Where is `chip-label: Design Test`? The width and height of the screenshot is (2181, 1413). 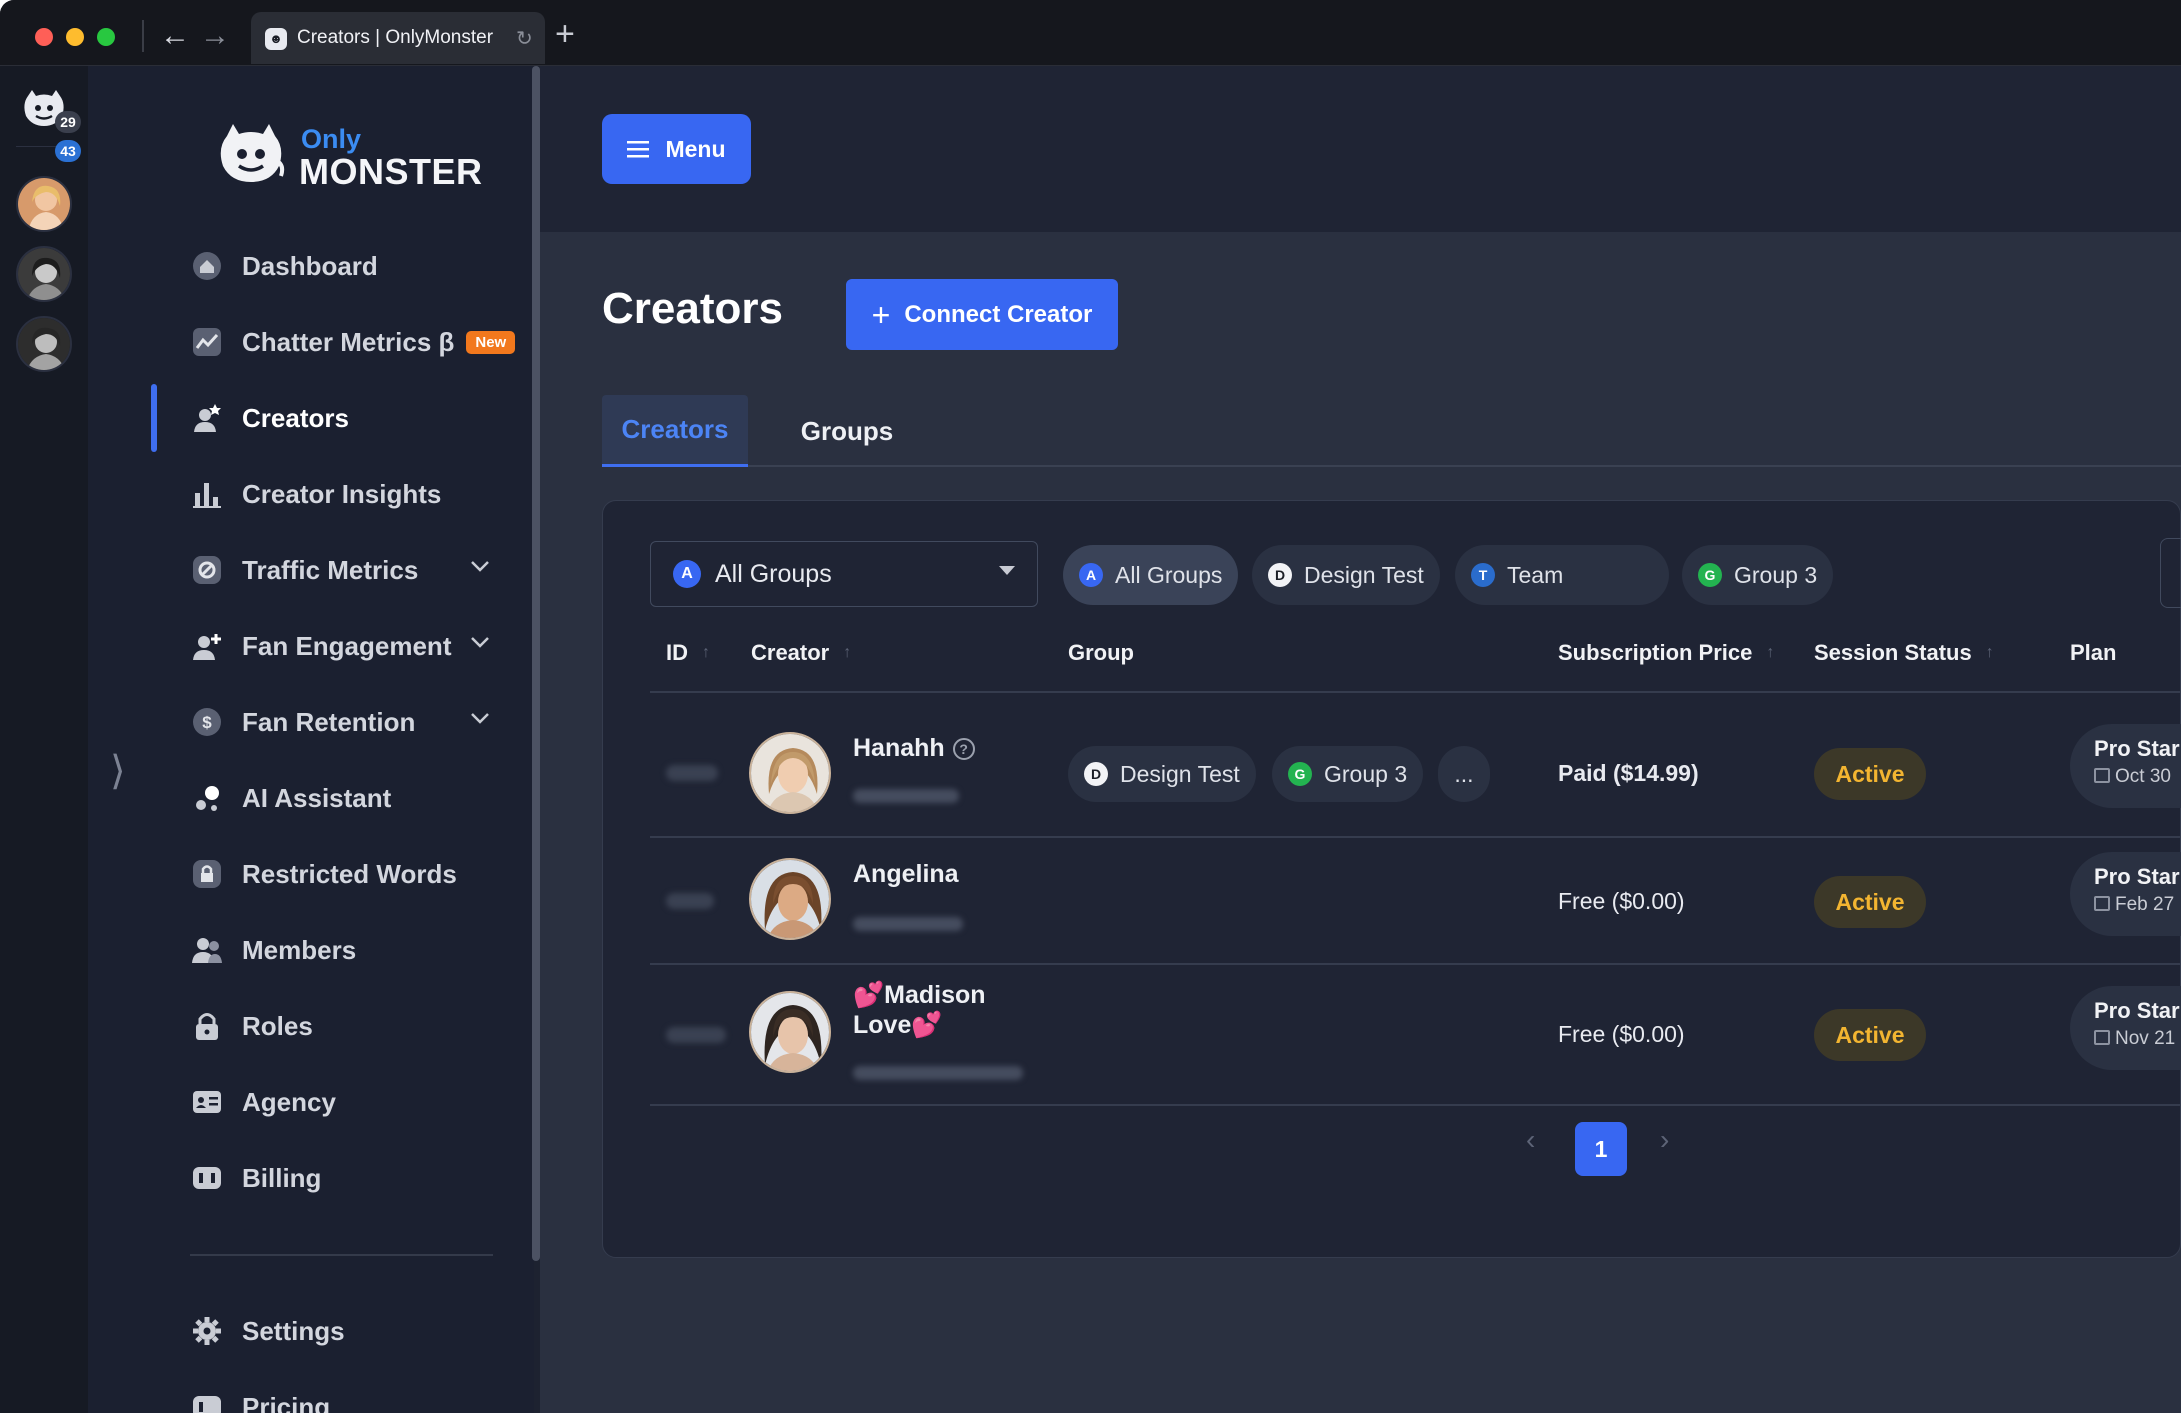 chip-label: Design Test is located at coordinates (1364, 574).